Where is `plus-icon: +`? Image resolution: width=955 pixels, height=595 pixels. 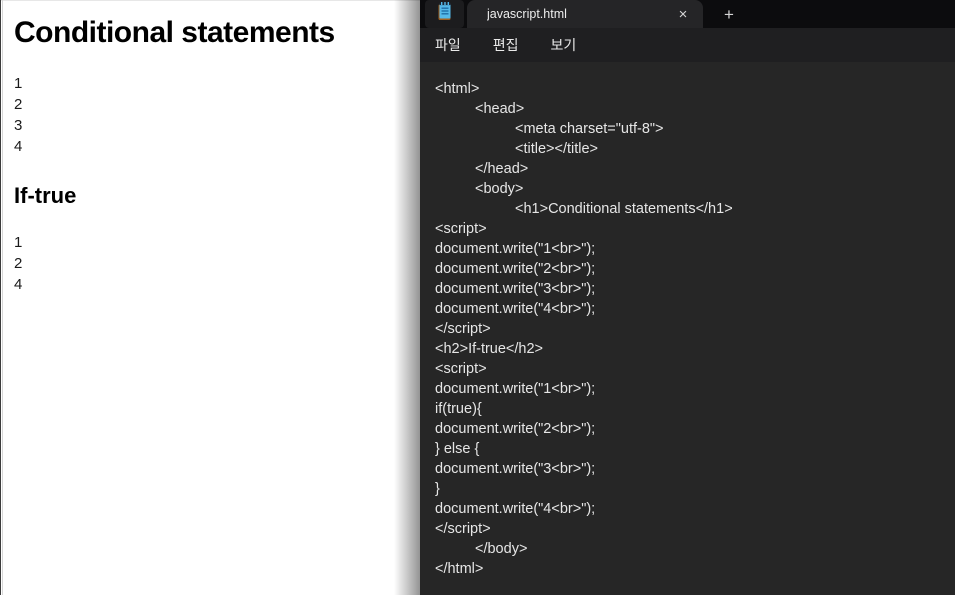 plus-icon: + is located at coordinates (729, 14).